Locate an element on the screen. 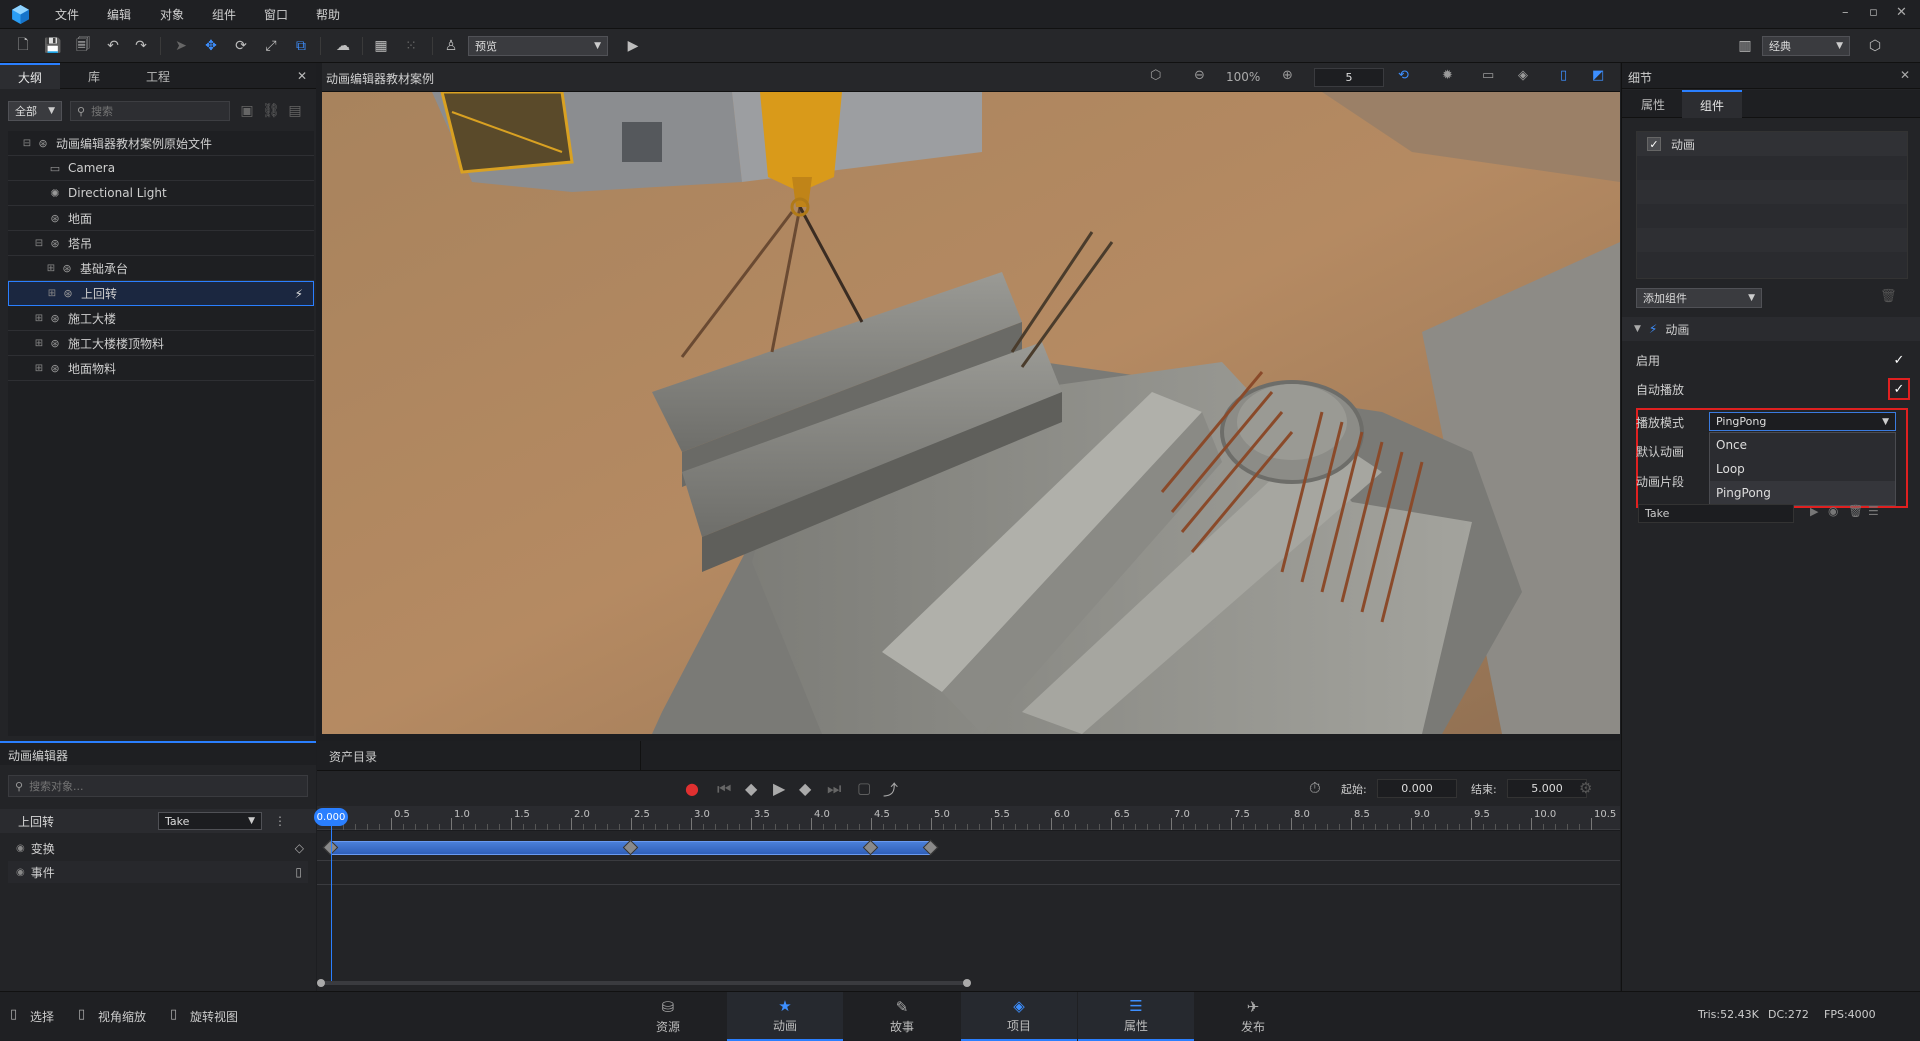  gear-icon: ⚙ is located at coordinates (1585, 788).